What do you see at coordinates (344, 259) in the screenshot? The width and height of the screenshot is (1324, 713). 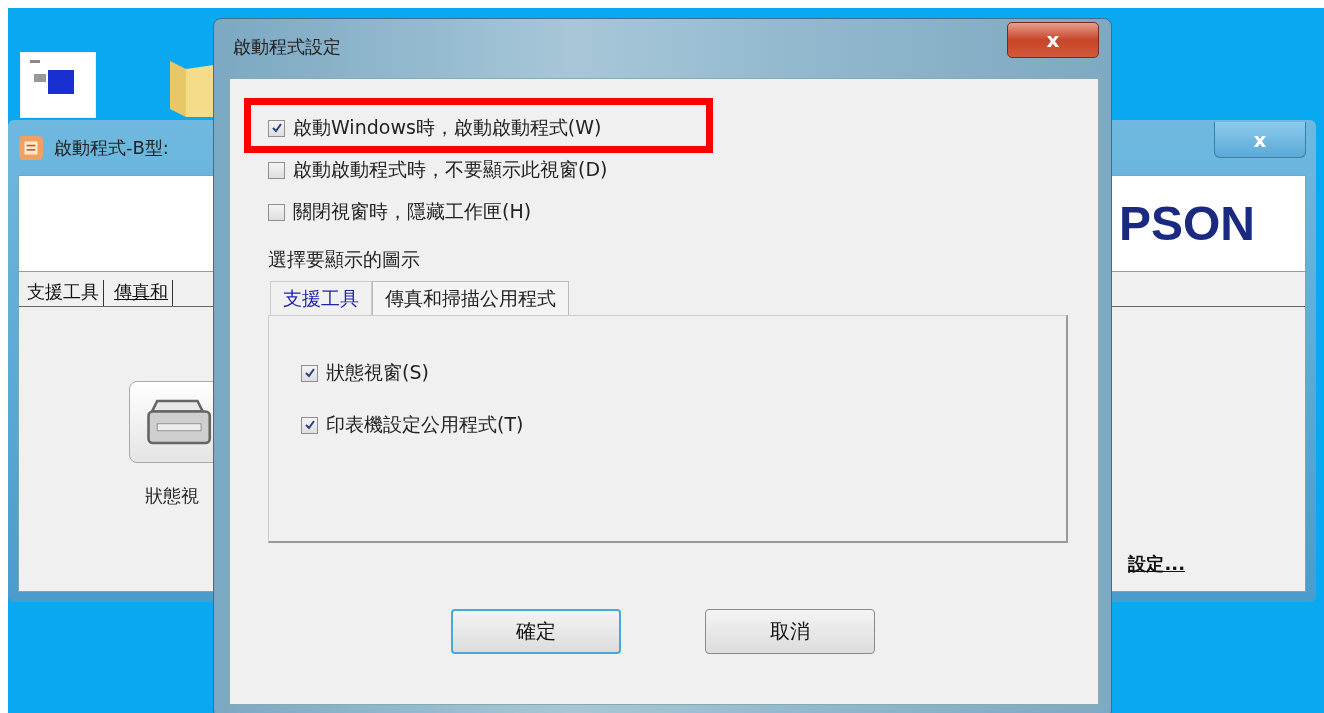 I see `section-label: 選擇要顯示的圖示` at bounding box center [344, 259].